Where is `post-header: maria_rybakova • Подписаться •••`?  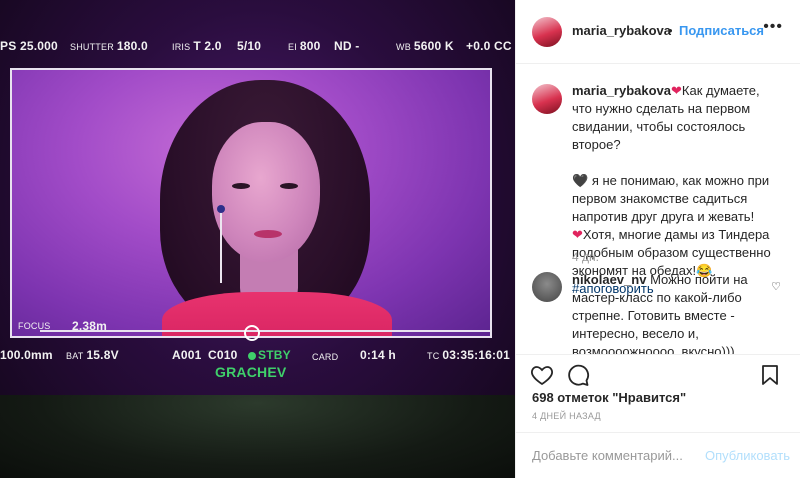
post-header: maria_rybakova • Подписаться ••• is located at coordinates (658, 32).